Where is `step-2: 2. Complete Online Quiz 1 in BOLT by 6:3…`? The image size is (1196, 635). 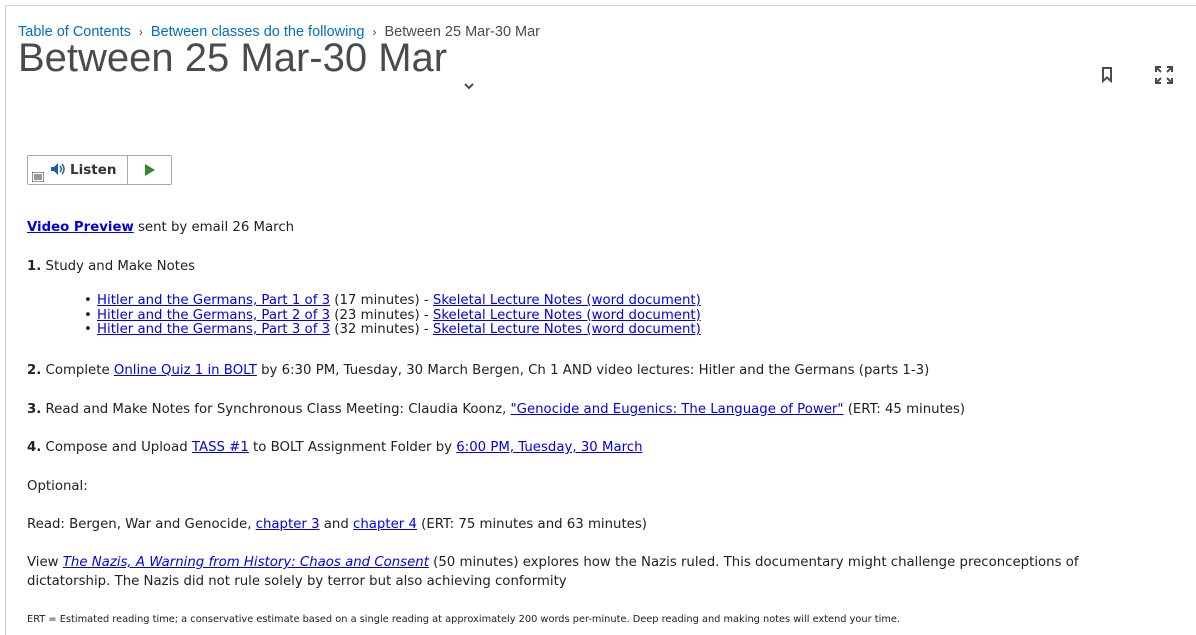 step-2: 2. Complete Online Quiz 1 in BOLT by 6:3… is located at coordinates (478, 371).